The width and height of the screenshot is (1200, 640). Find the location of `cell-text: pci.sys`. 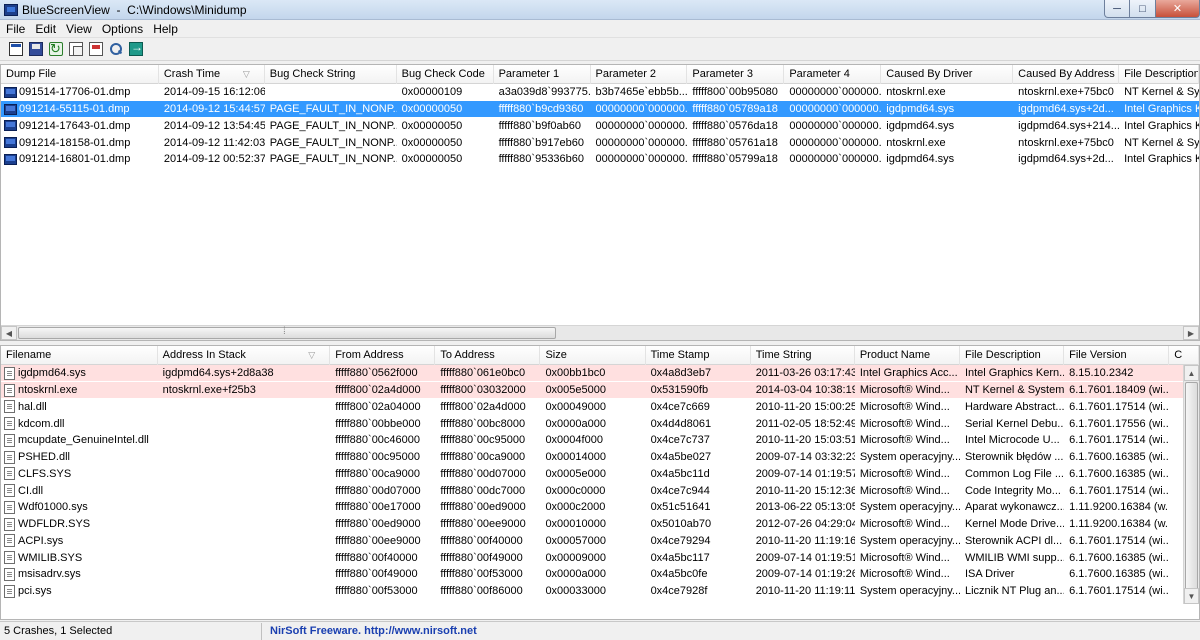

cell-text: pci.sys is located at coordinates (35, 591).